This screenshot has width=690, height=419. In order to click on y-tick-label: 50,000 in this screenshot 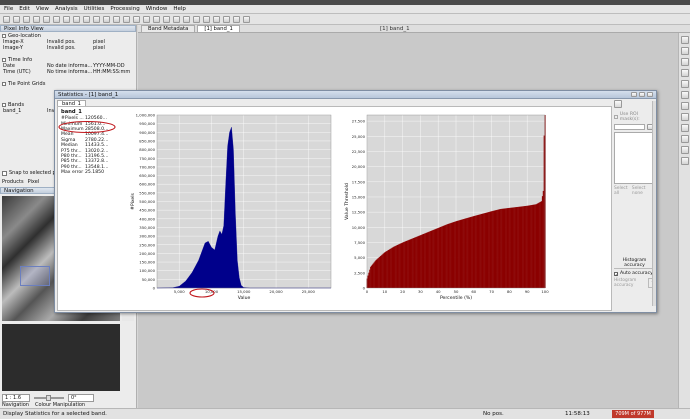, I will do `click(149, 279)`.